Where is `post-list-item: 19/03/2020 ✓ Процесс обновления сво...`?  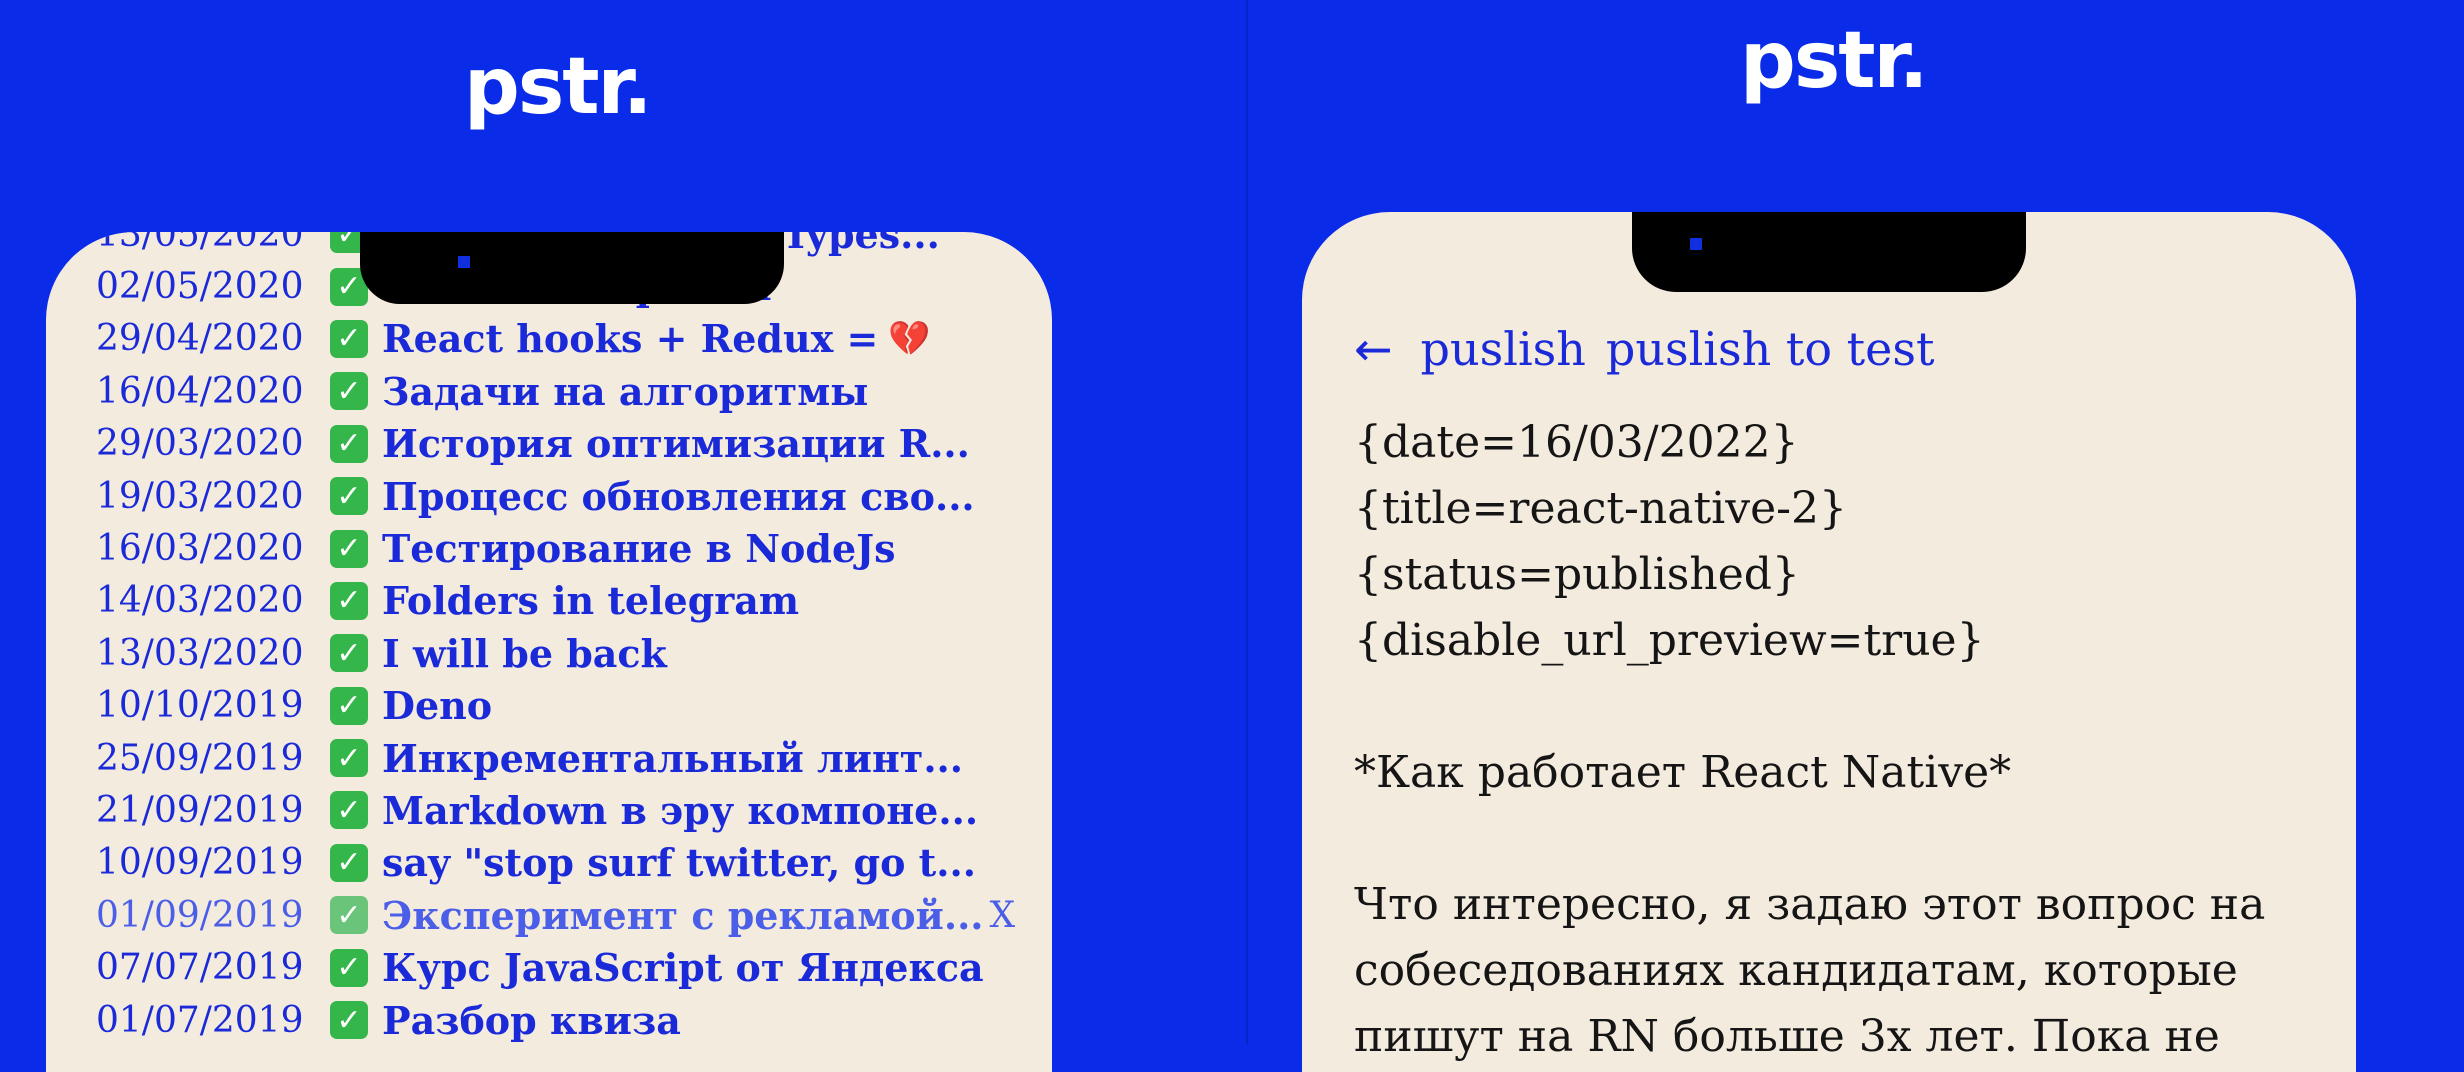 post-list-item: 19/03/2020 ✓ Процесс обновления сво... is located at coordinates (571, 496).